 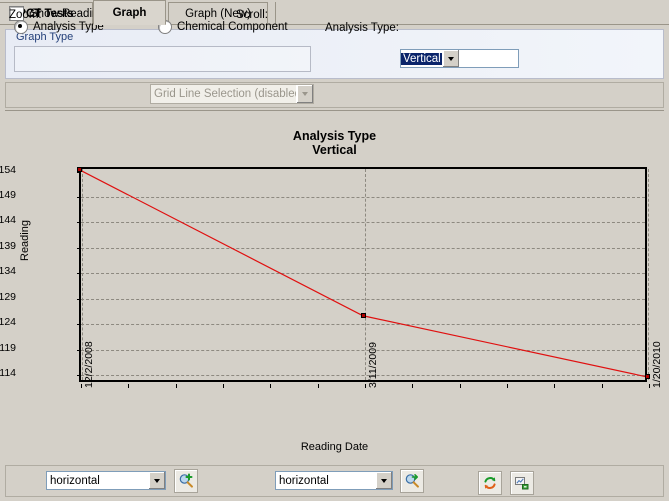 What do you see at coordinates (657, 364) in the screenshot?
I see `x-axis-tick-label: 1/20/2010` at bounding box center [657, 364].